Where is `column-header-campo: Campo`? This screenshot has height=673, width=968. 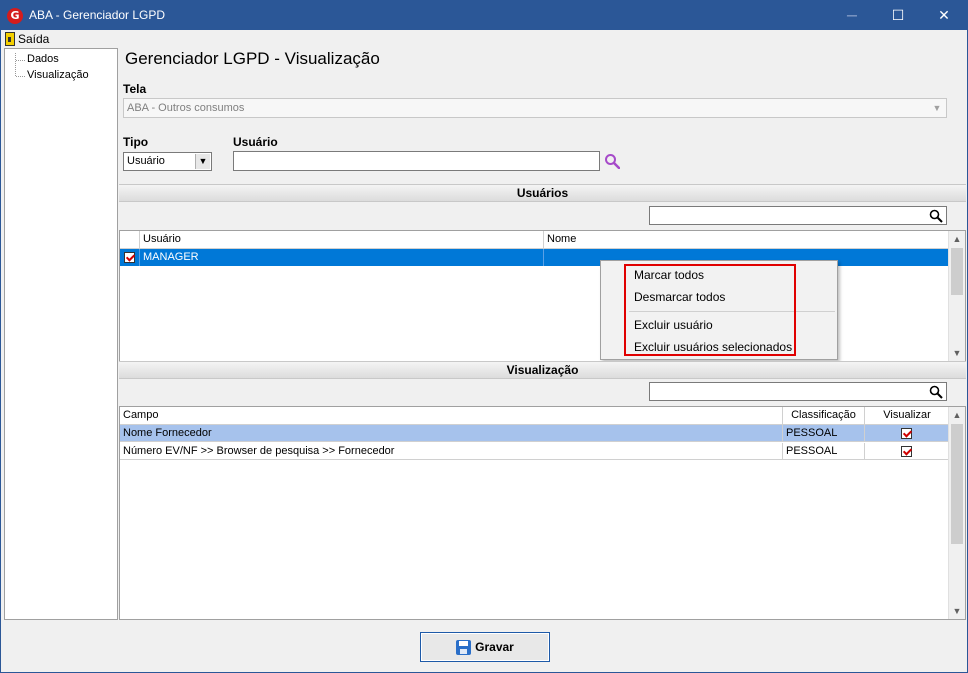 column-header-campo: Campo is located at coordinates (451, 415).